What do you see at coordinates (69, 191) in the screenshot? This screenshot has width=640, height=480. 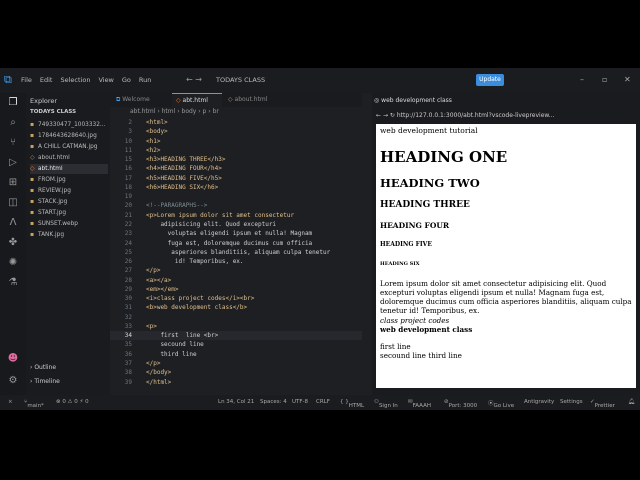 I see `file-item: ▪ REVIEW.jpg` at bounding box center [69, 191].